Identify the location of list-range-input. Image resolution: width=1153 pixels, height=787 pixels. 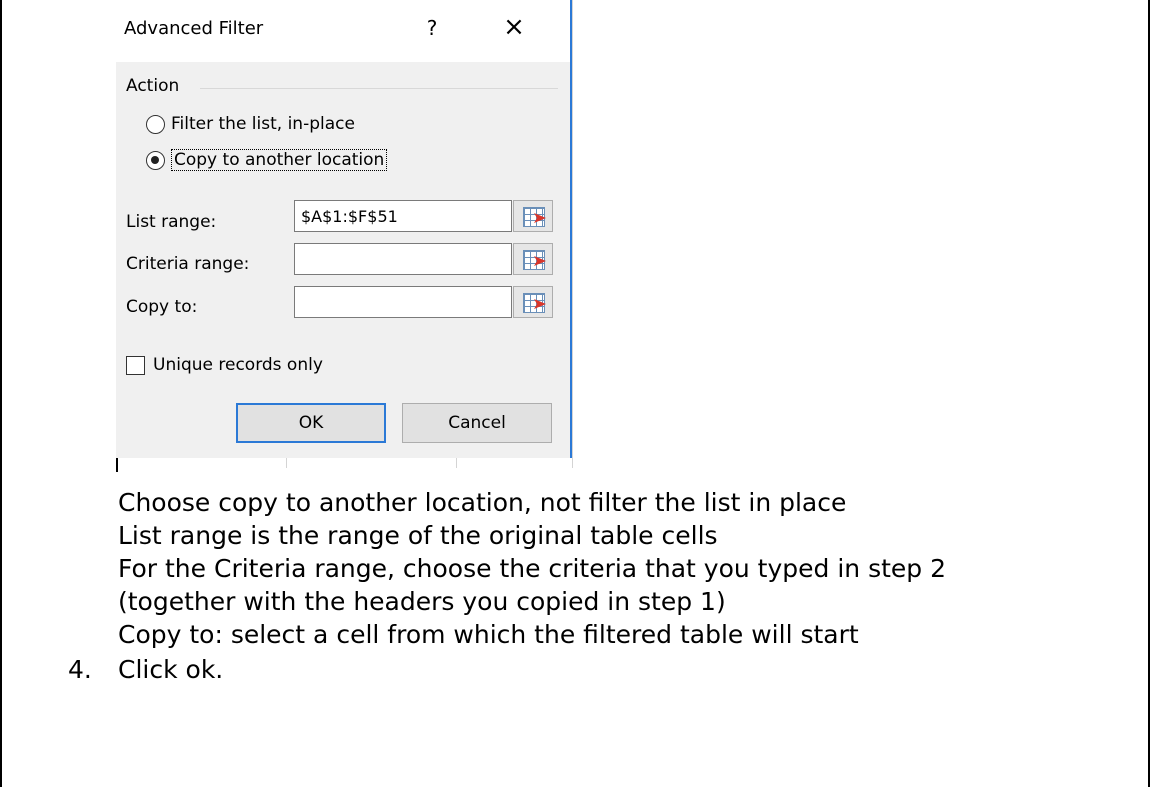
(403, 216).